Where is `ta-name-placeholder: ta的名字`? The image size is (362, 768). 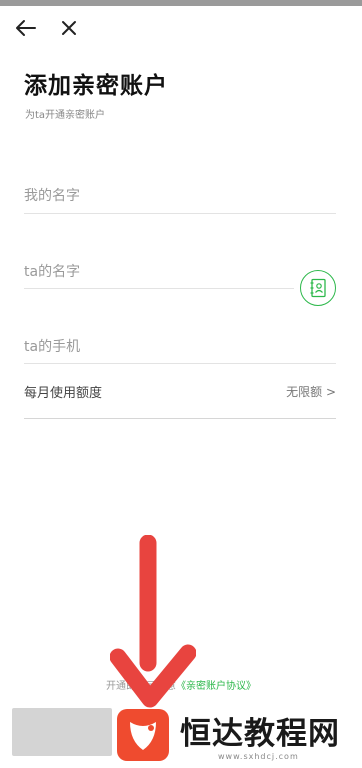
ta-name-placeholder: ta的名字 is located at coordinates (52, 272).